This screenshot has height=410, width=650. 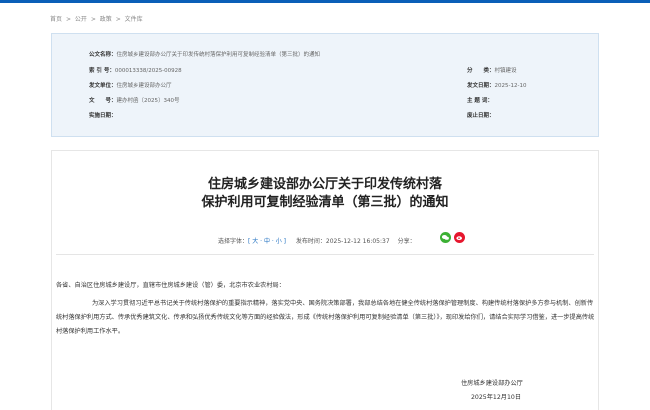 I want to click on article-addressee: 各省、自治区住房城乡建设厅，直辖市住房城乡建设（管）委，北京市农业农村局：, so click(x=170, y=285).